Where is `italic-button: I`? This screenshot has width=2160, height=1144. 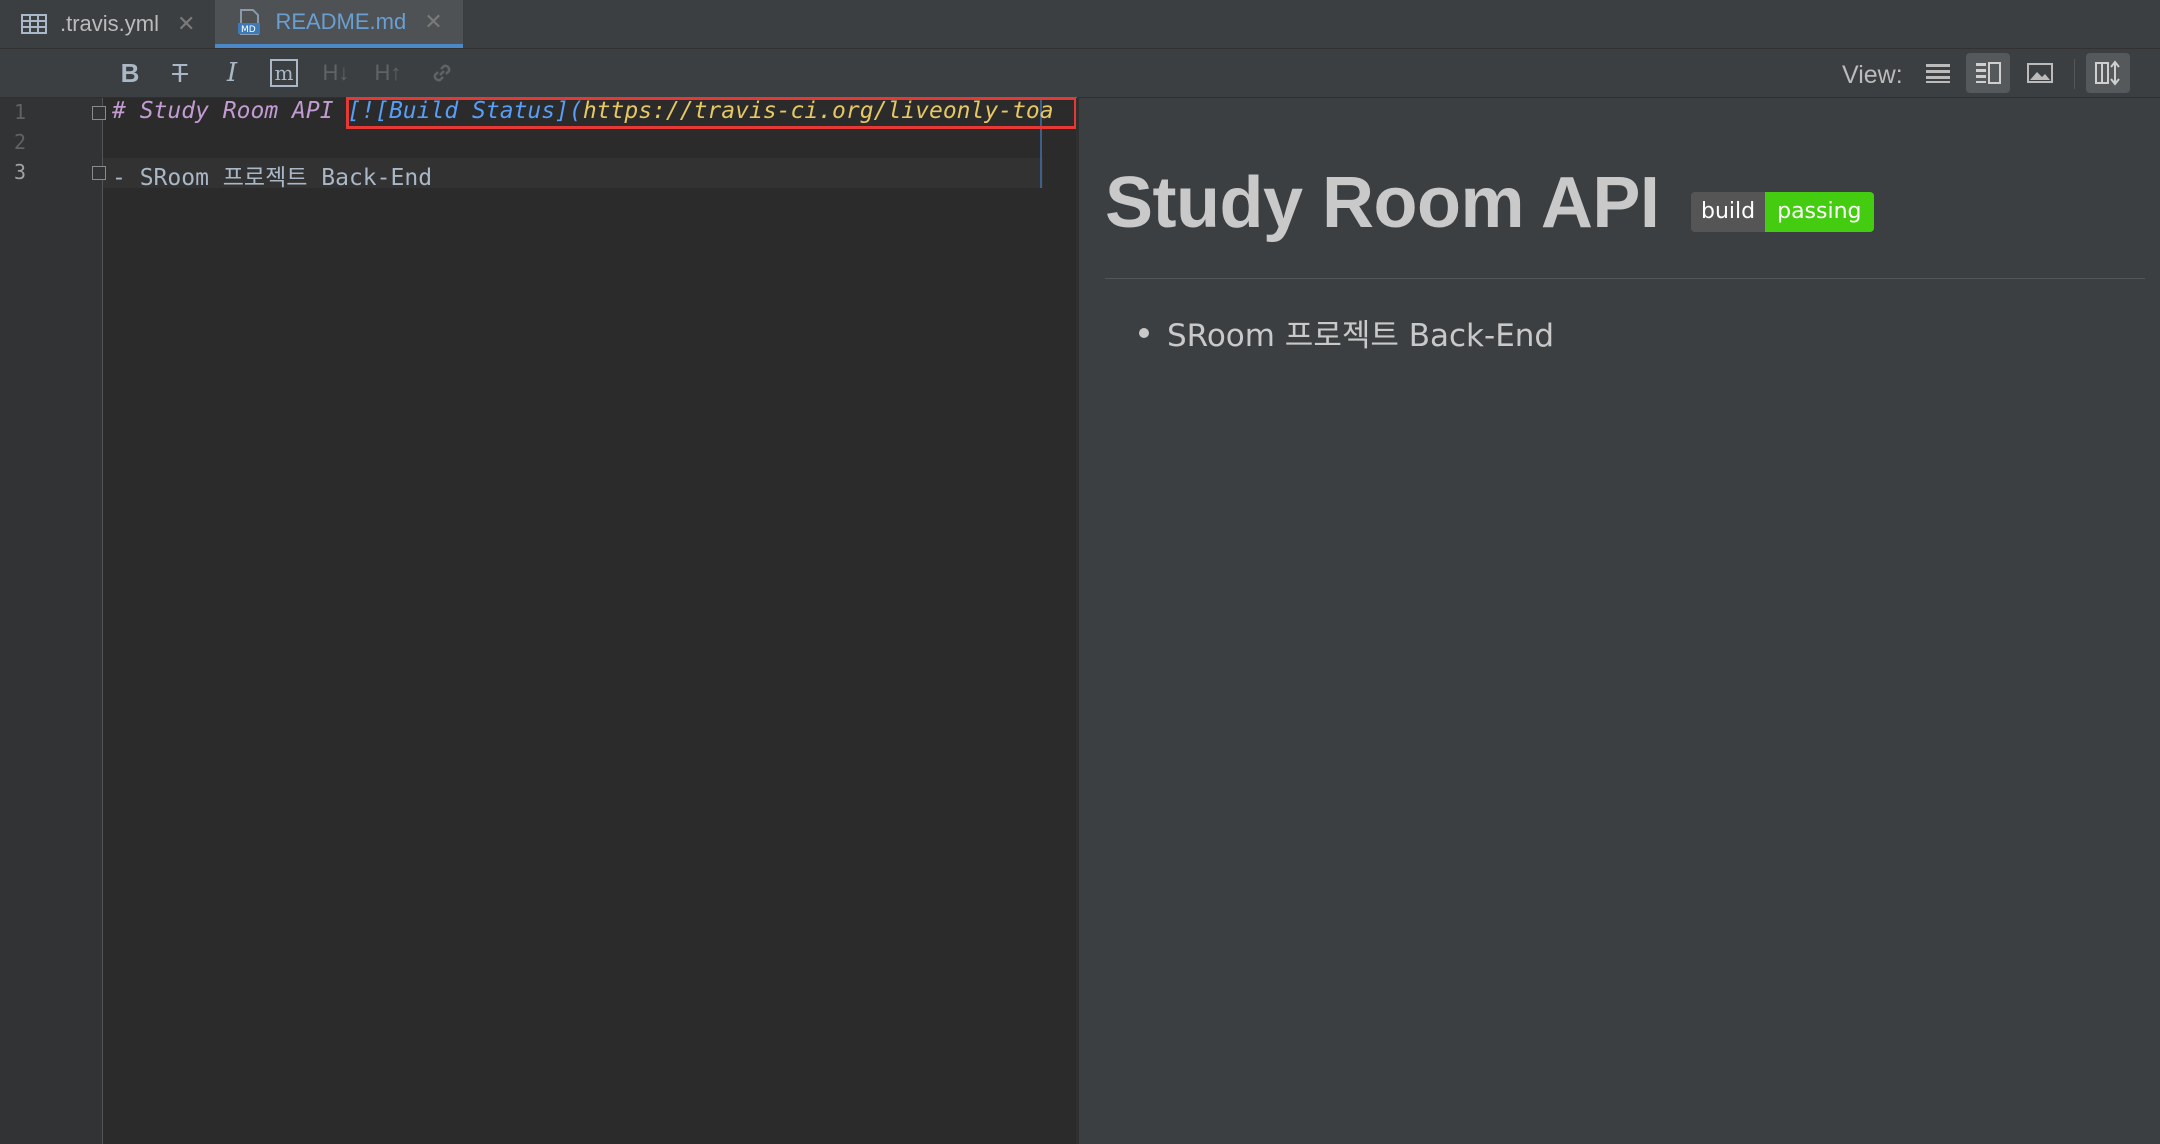 italic-button: I is located at coordinates (232, 73).